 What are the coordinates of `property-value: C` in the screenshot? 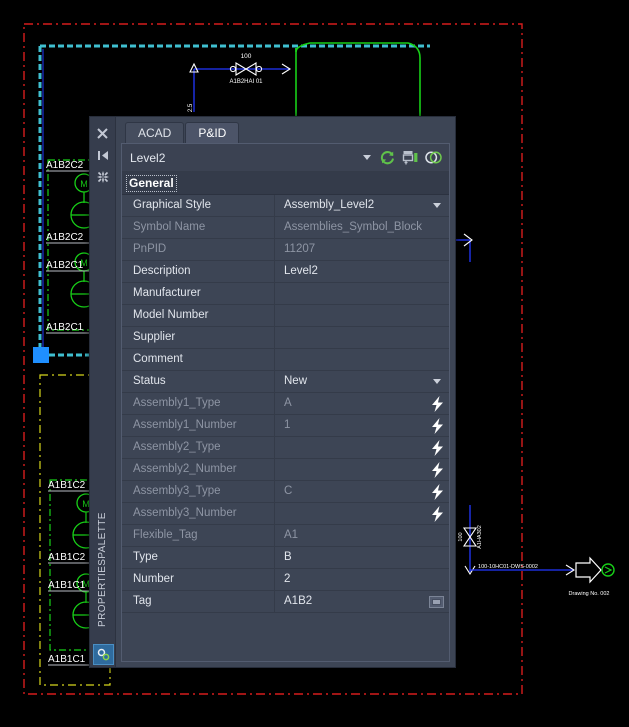 It's located at (288, 491).